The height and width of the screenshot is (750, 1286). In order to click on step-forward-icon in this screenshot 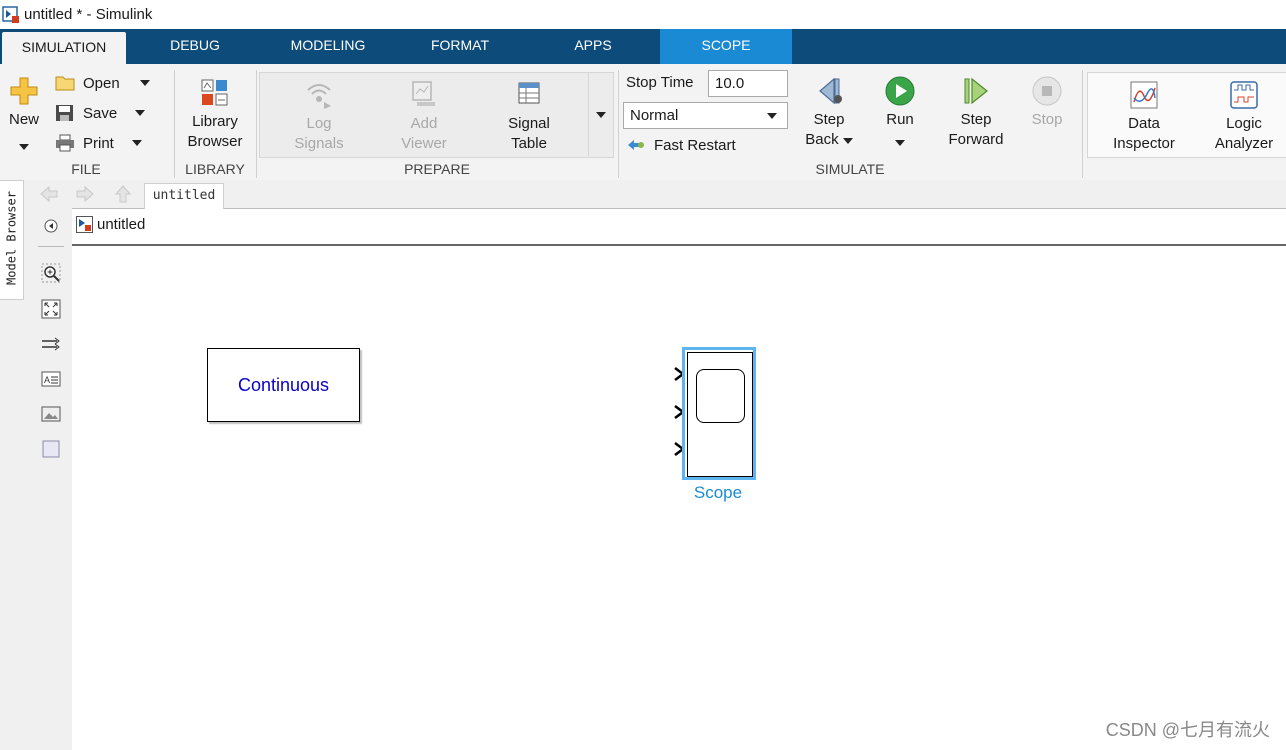, I will do `click(976, 91)`.